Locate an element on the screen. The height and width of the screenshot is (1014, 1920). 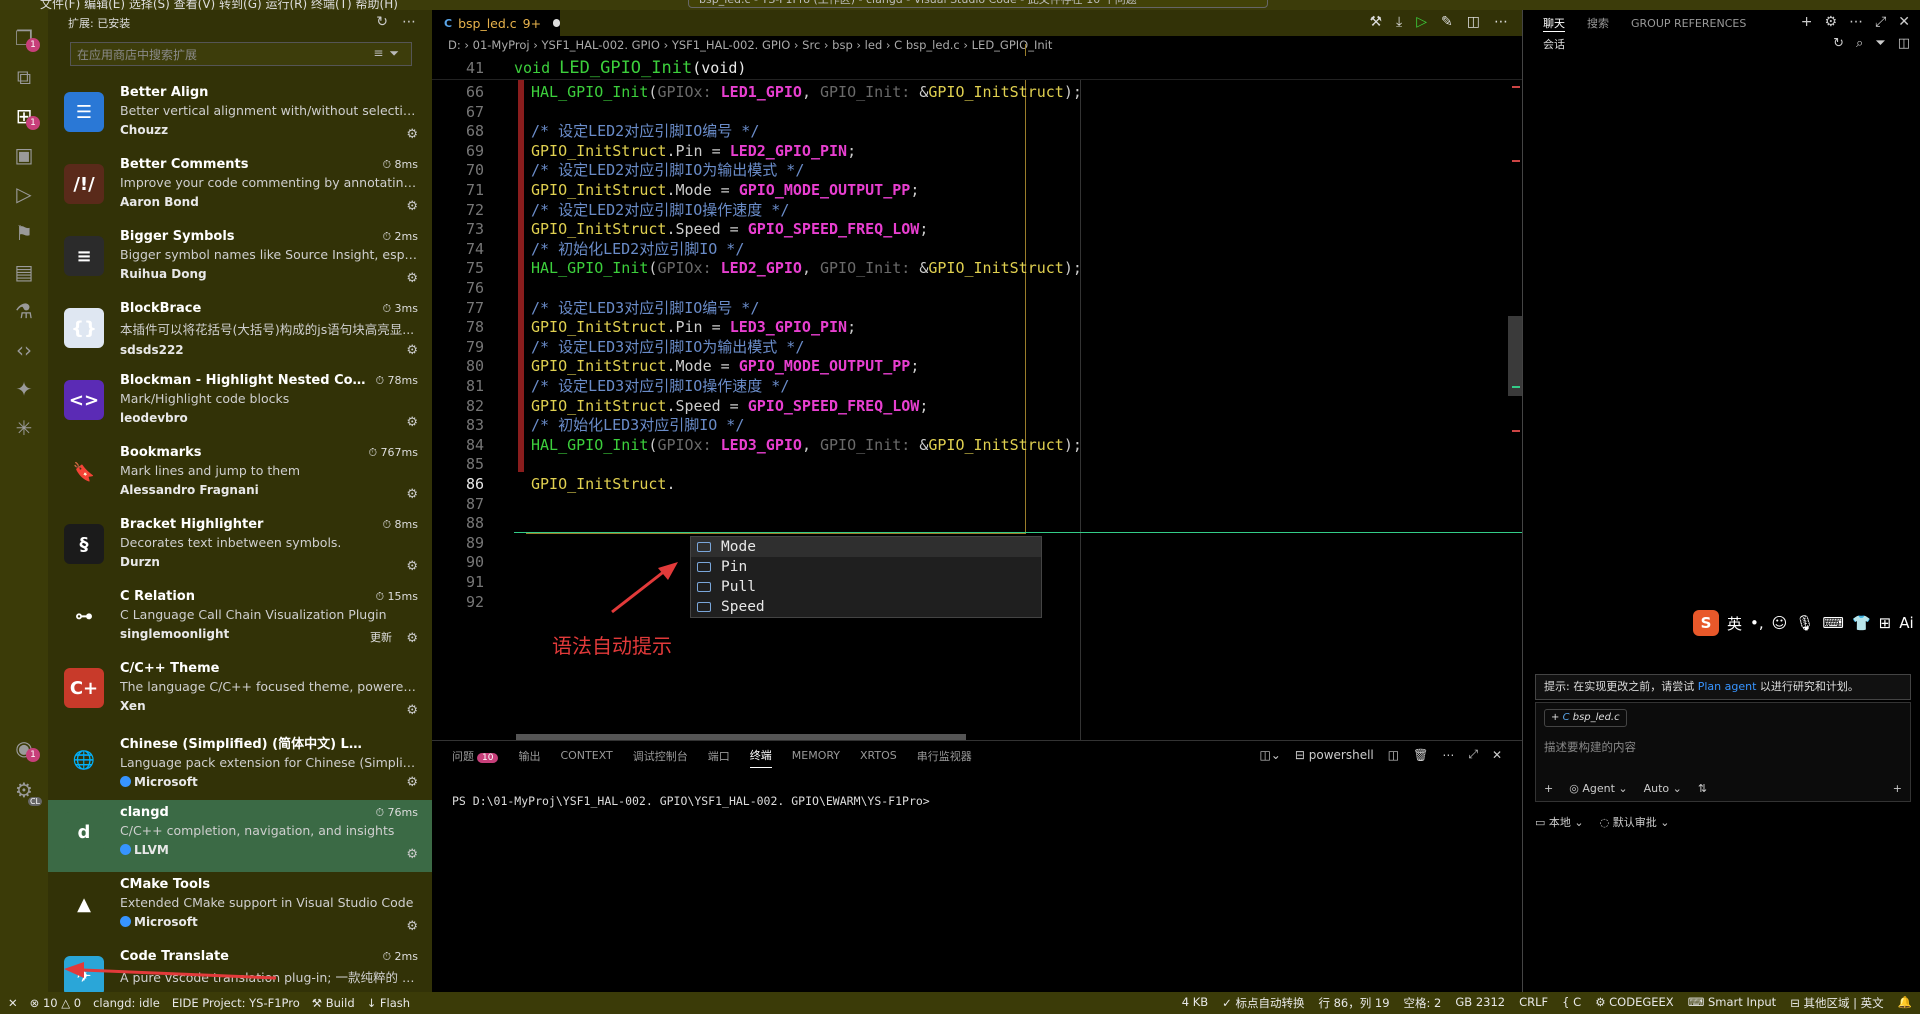
plan-agent-link: Plan agent is located at coordinates (1727, 686).